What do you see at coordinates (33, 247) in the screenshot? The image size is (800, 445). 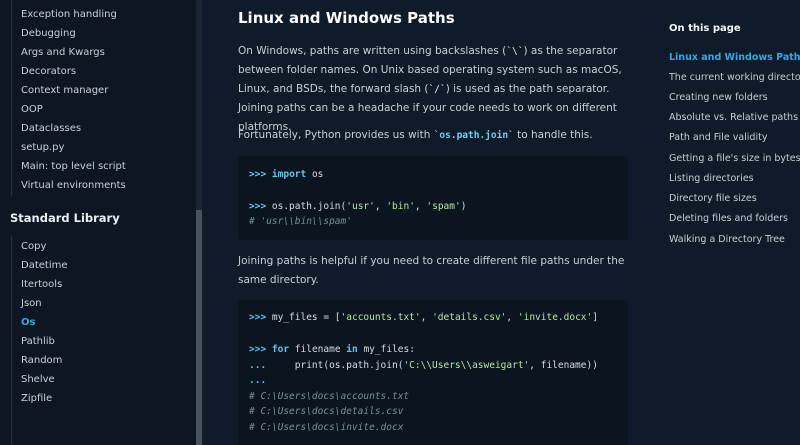 I see `sidebar-item-copy: Copy` at bounding box center [33, 247].